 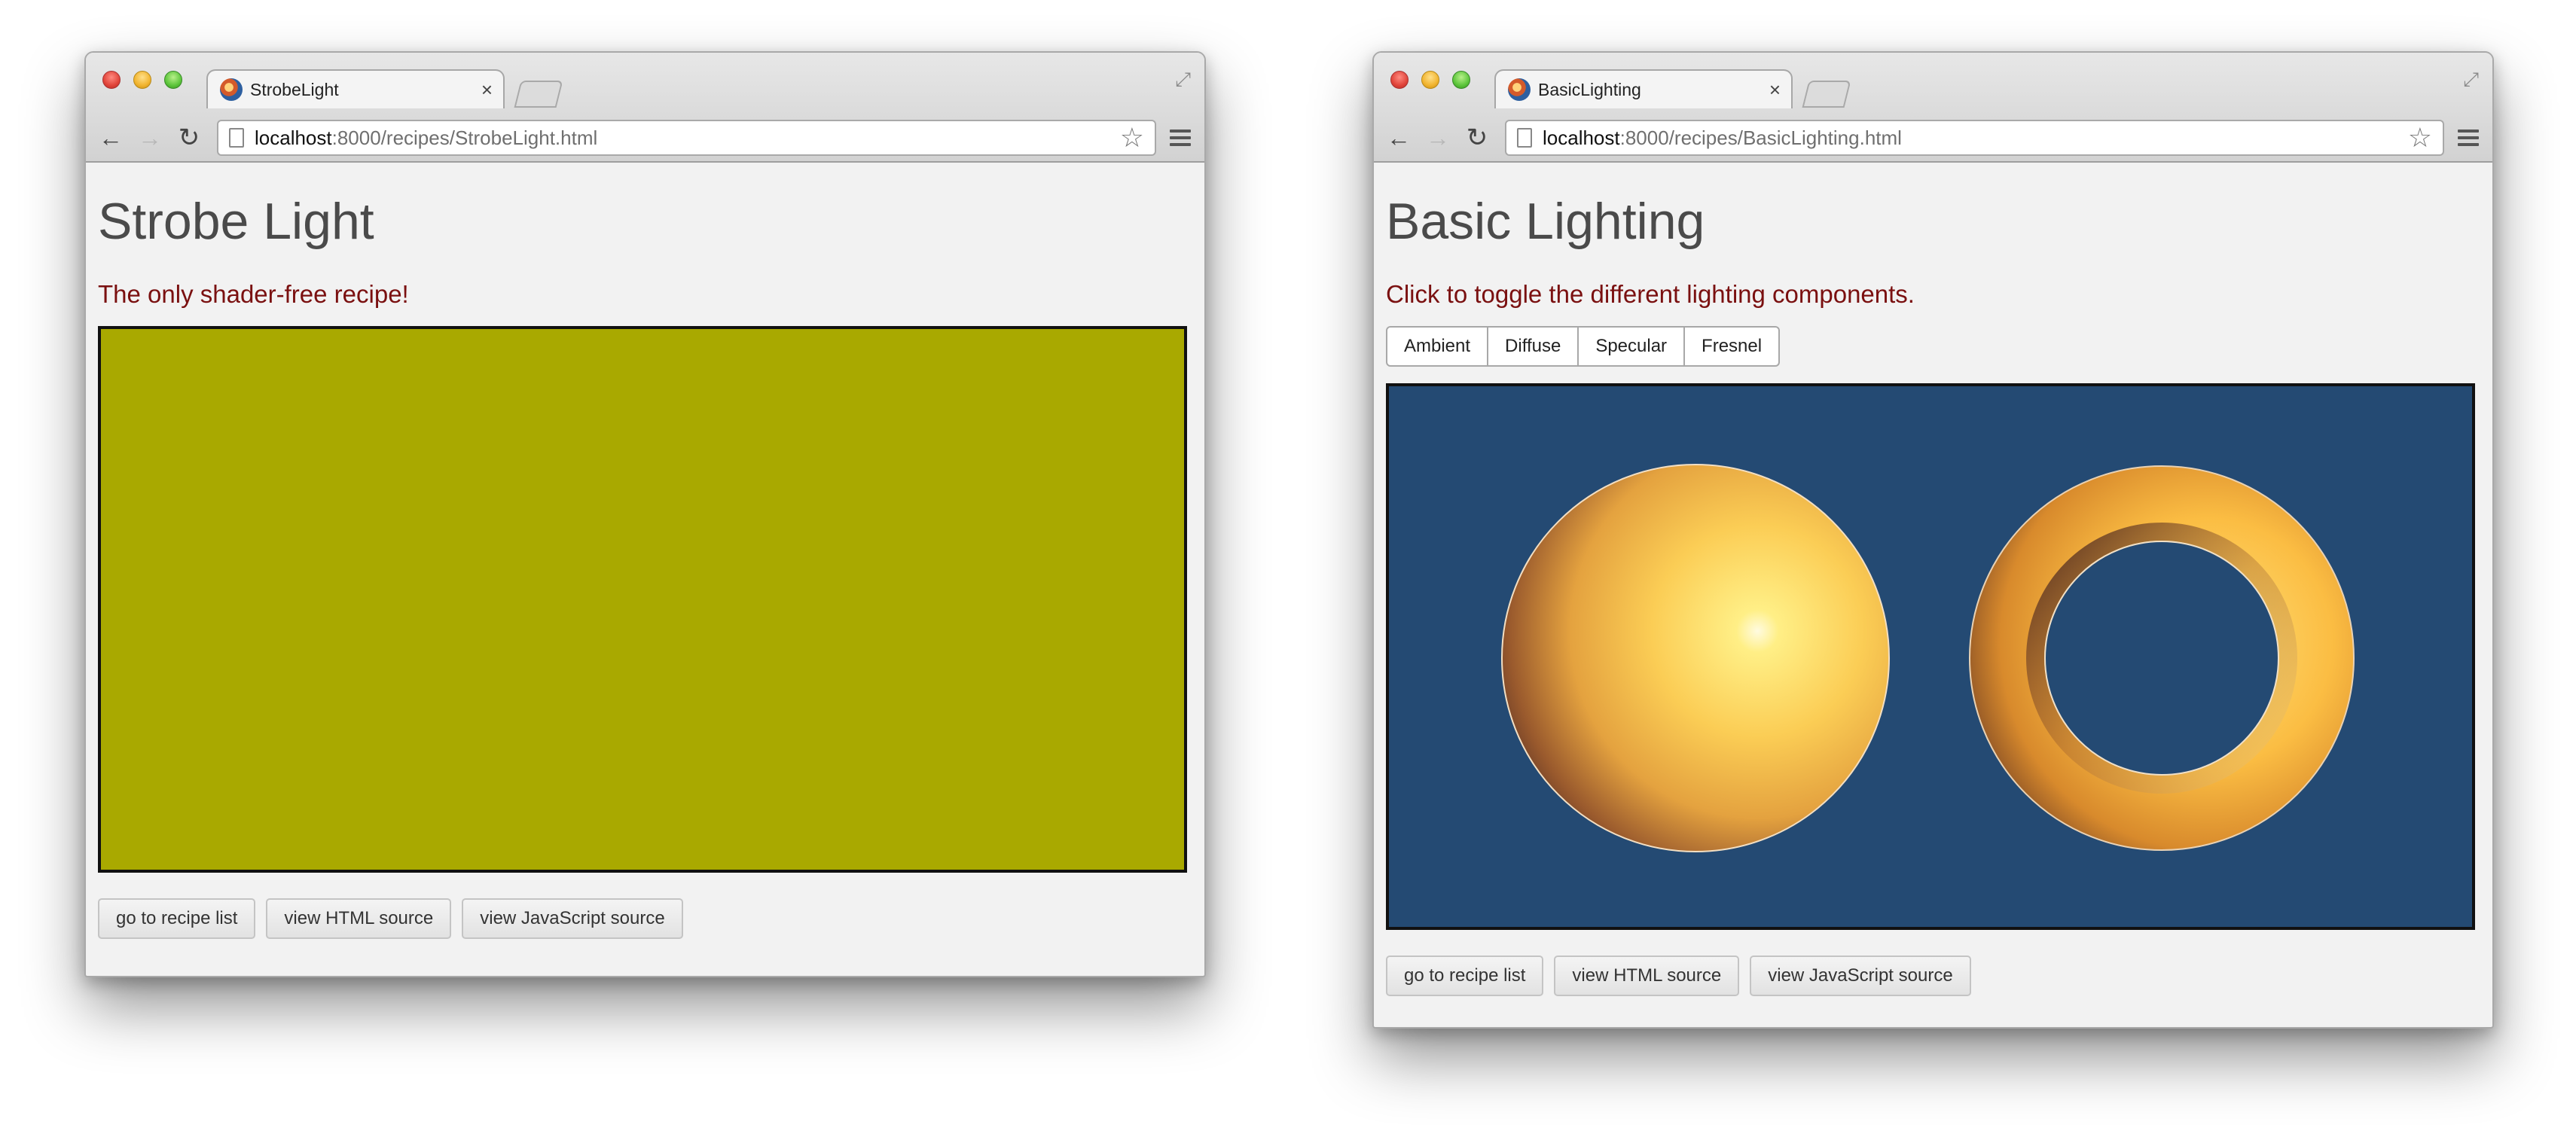 What do you see at coordinates (465, 137) in the screenshot?
I see `url-path: :8000/recipes/StrobeLight.html` at bounding box center [465, 137].